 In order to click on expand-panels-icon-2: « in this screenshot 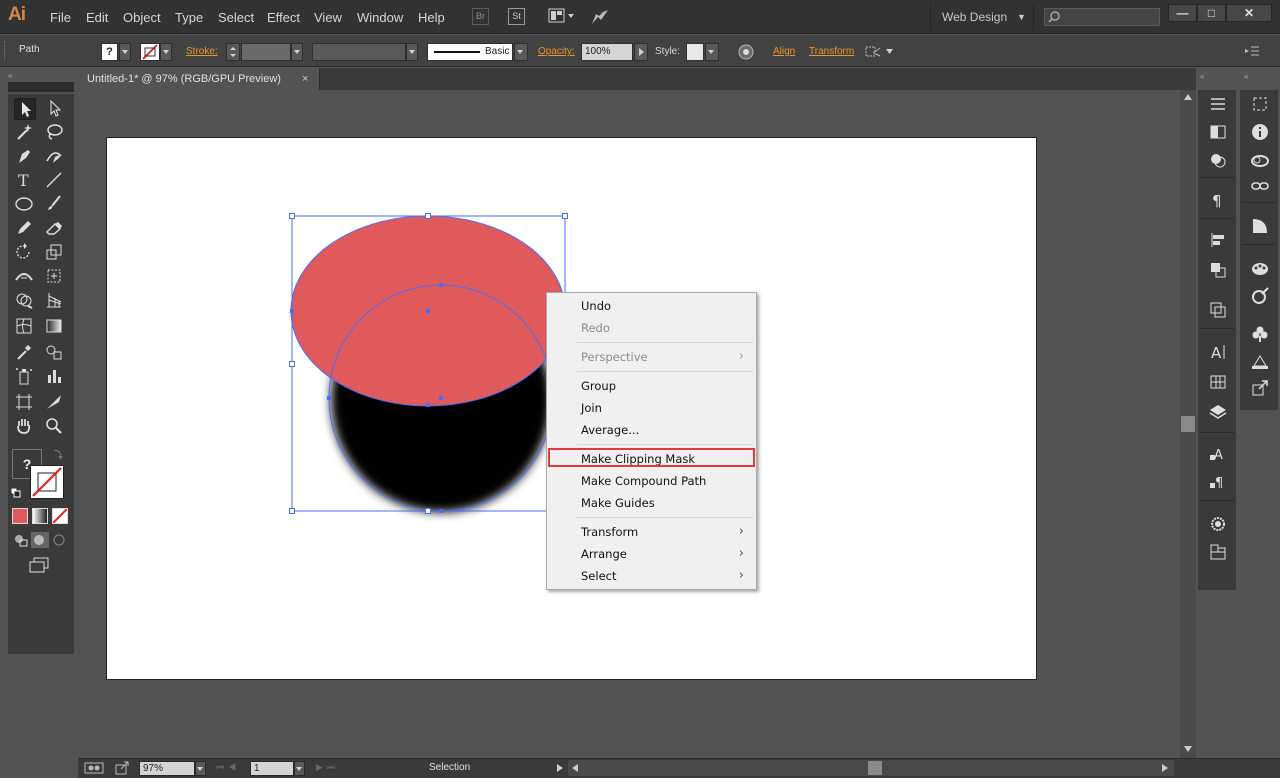, I will do `click(1250, 76)`.